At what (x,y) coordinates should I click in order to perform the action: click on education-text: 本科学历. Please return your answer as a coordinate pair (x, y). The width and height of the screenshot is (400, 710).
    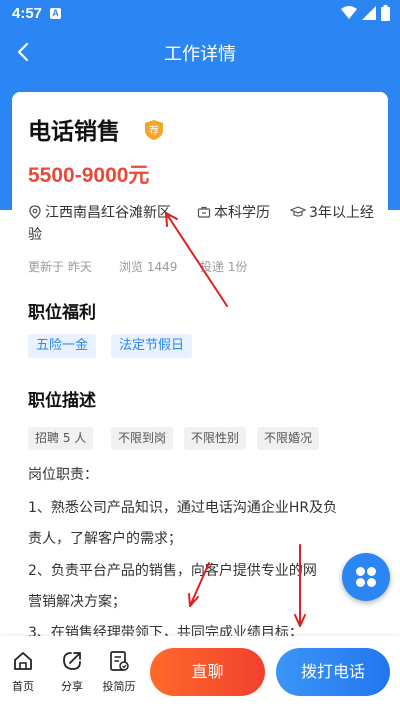
    Looking at the image, I should click on (242, 213).